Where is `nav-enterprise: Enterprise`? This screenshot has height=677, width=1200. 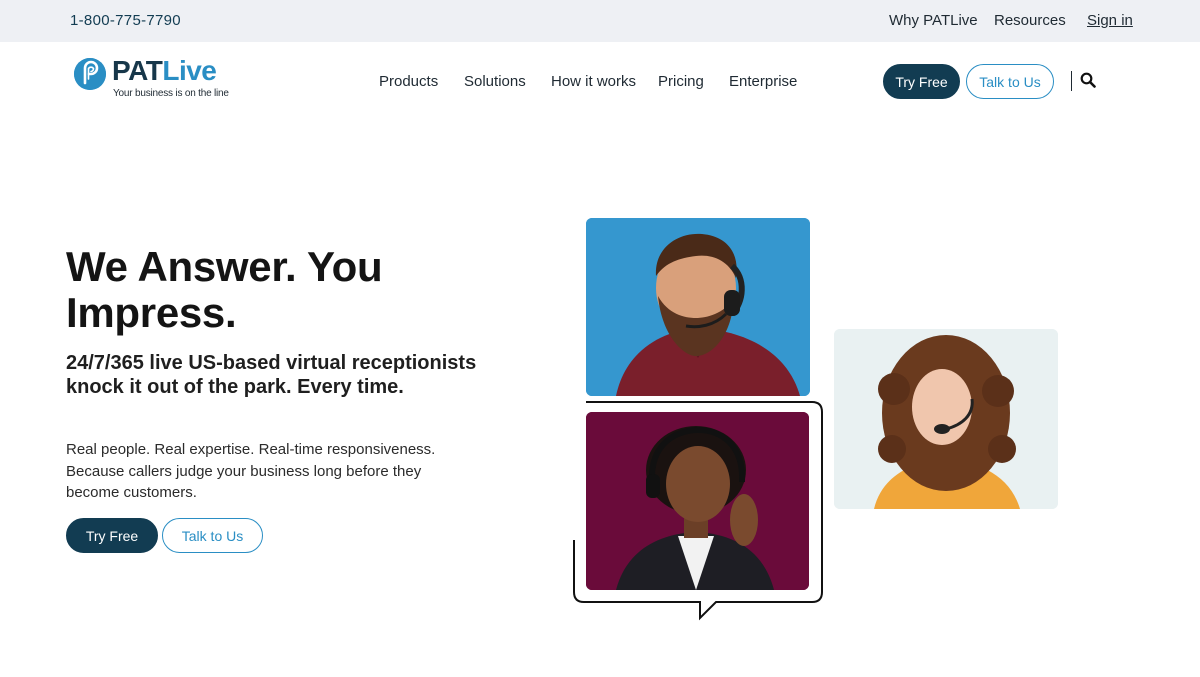 nav-enterprise: Enterprise is located at coordinates (763, 81).